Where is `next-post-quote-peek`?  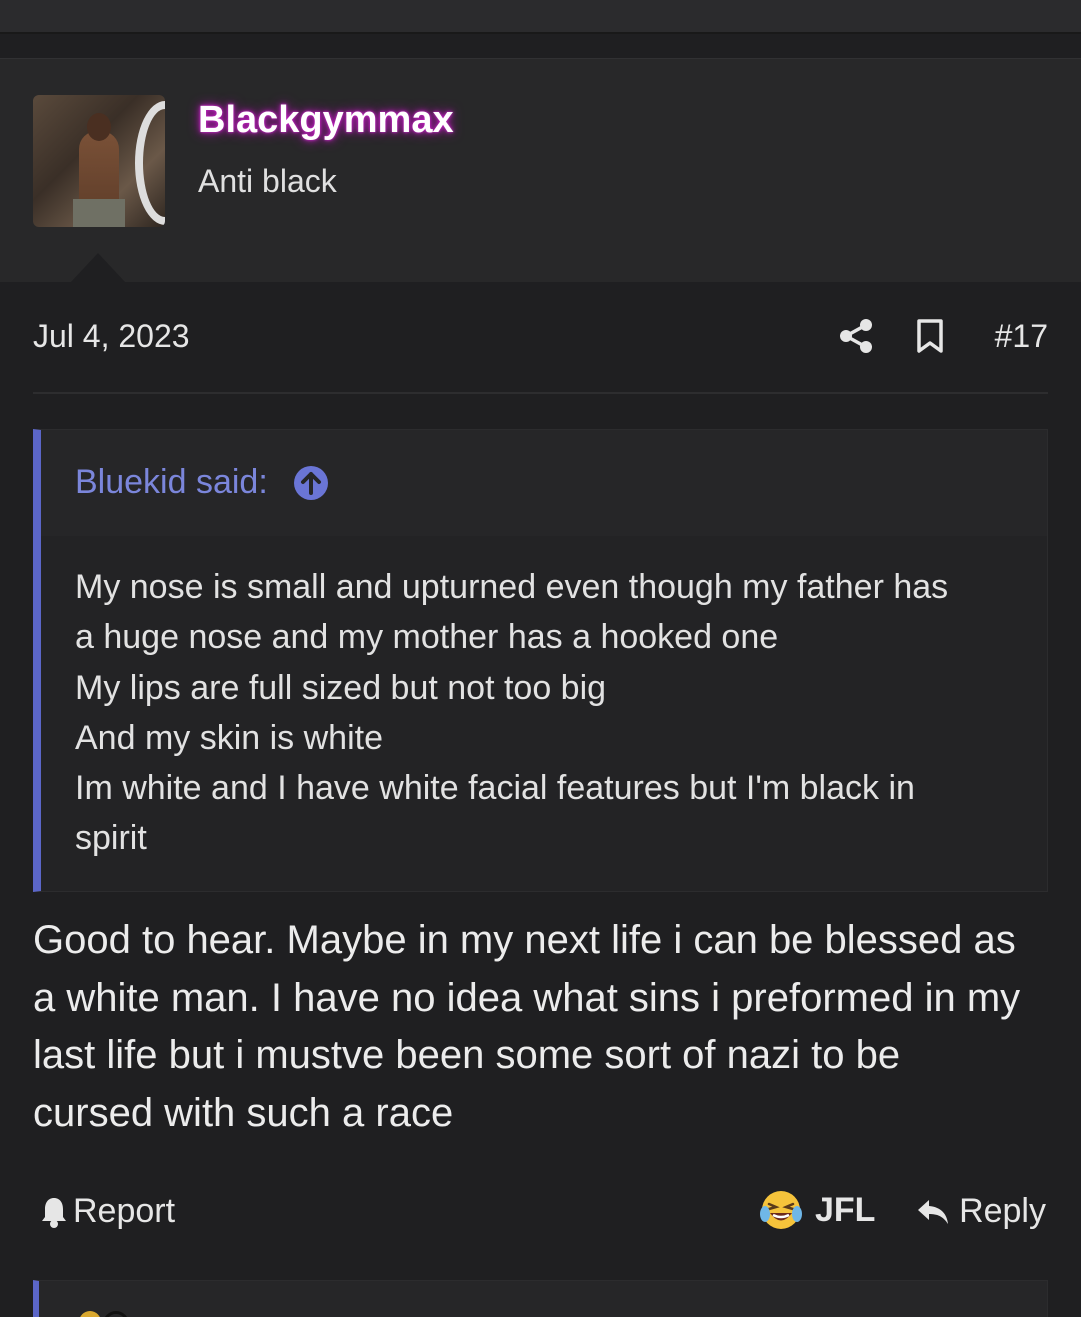 next-post-quote-peek is located at coordinates (540, 1298).